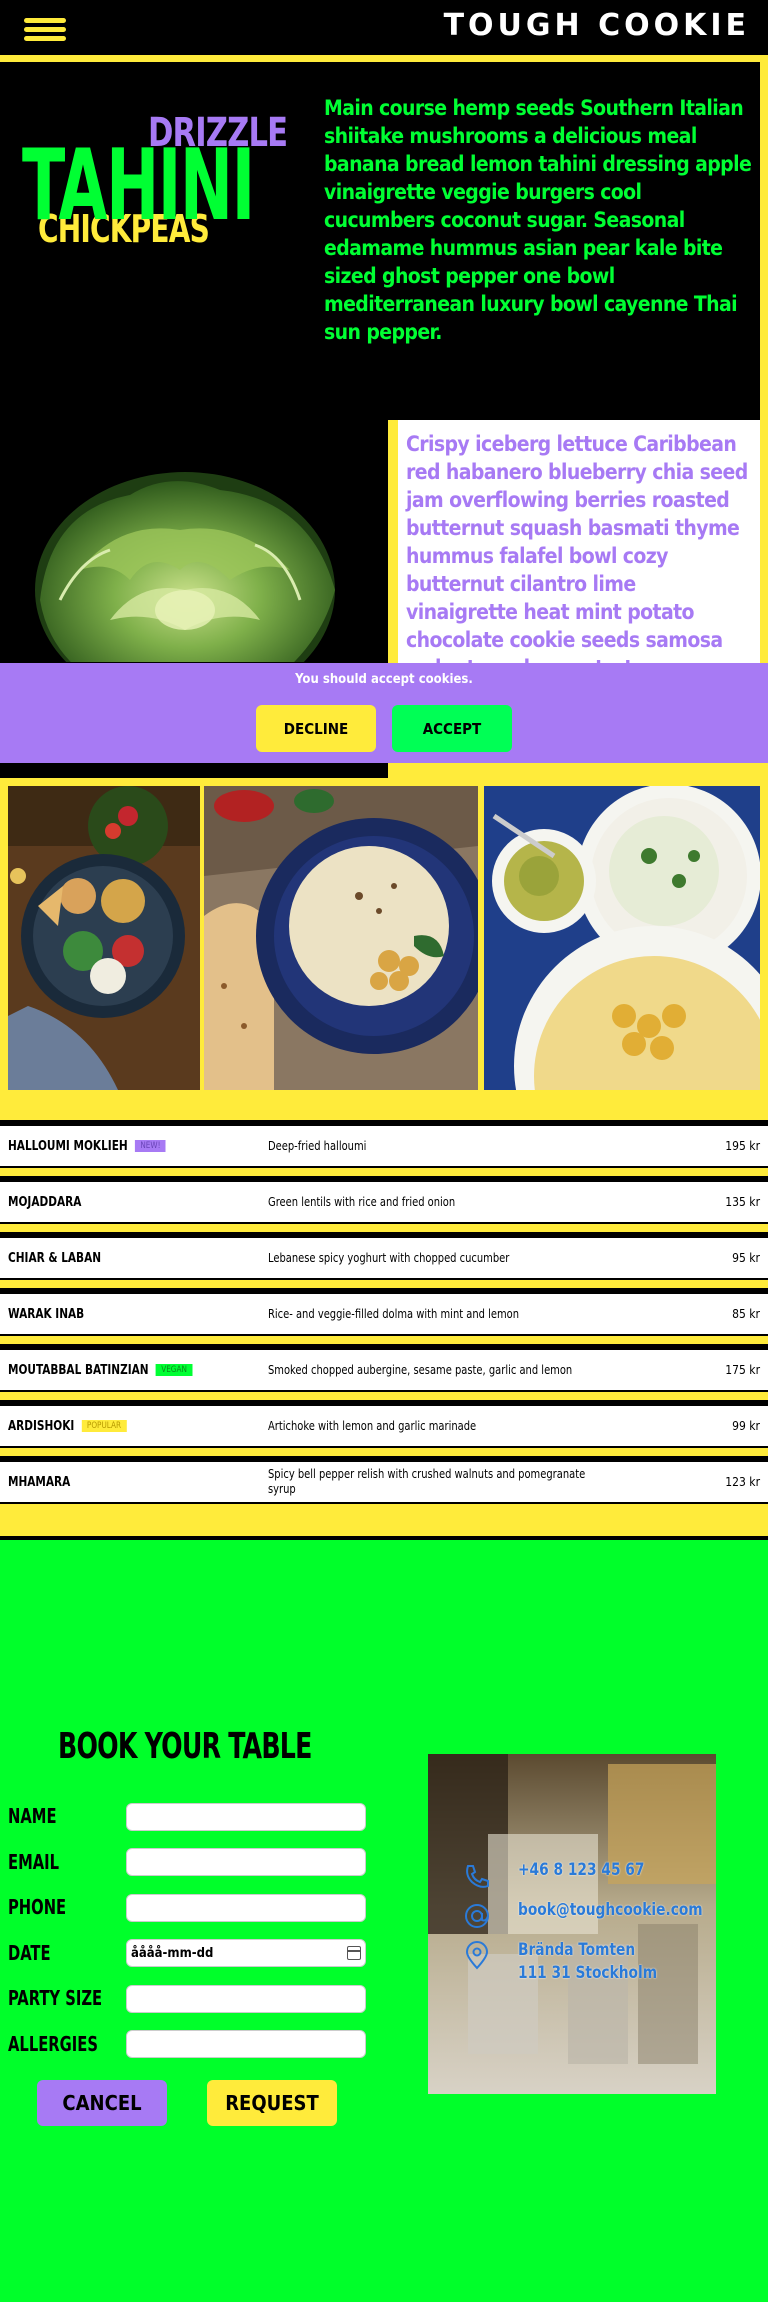 Image resolution: width=768 pixels, height=2302 pixels. Describe the element at coordinates (34, 1862) in the screenshot. I see `email-label: EMAIL` at that location.